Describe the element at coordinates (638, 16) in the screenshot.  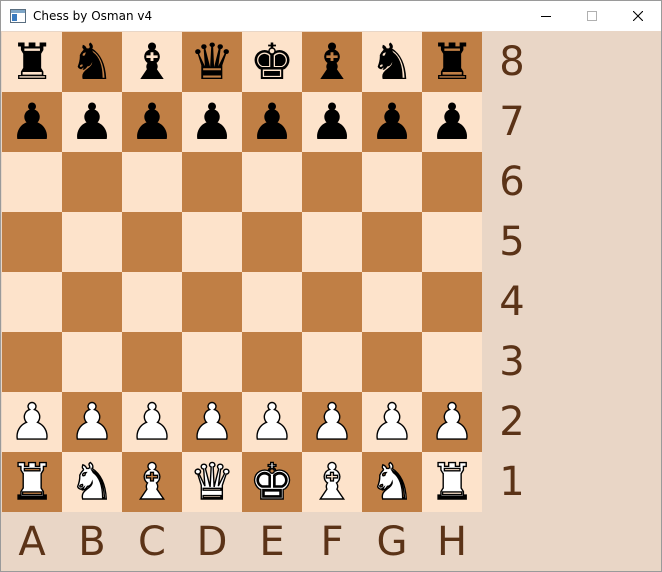
I see `close-button` at that location.